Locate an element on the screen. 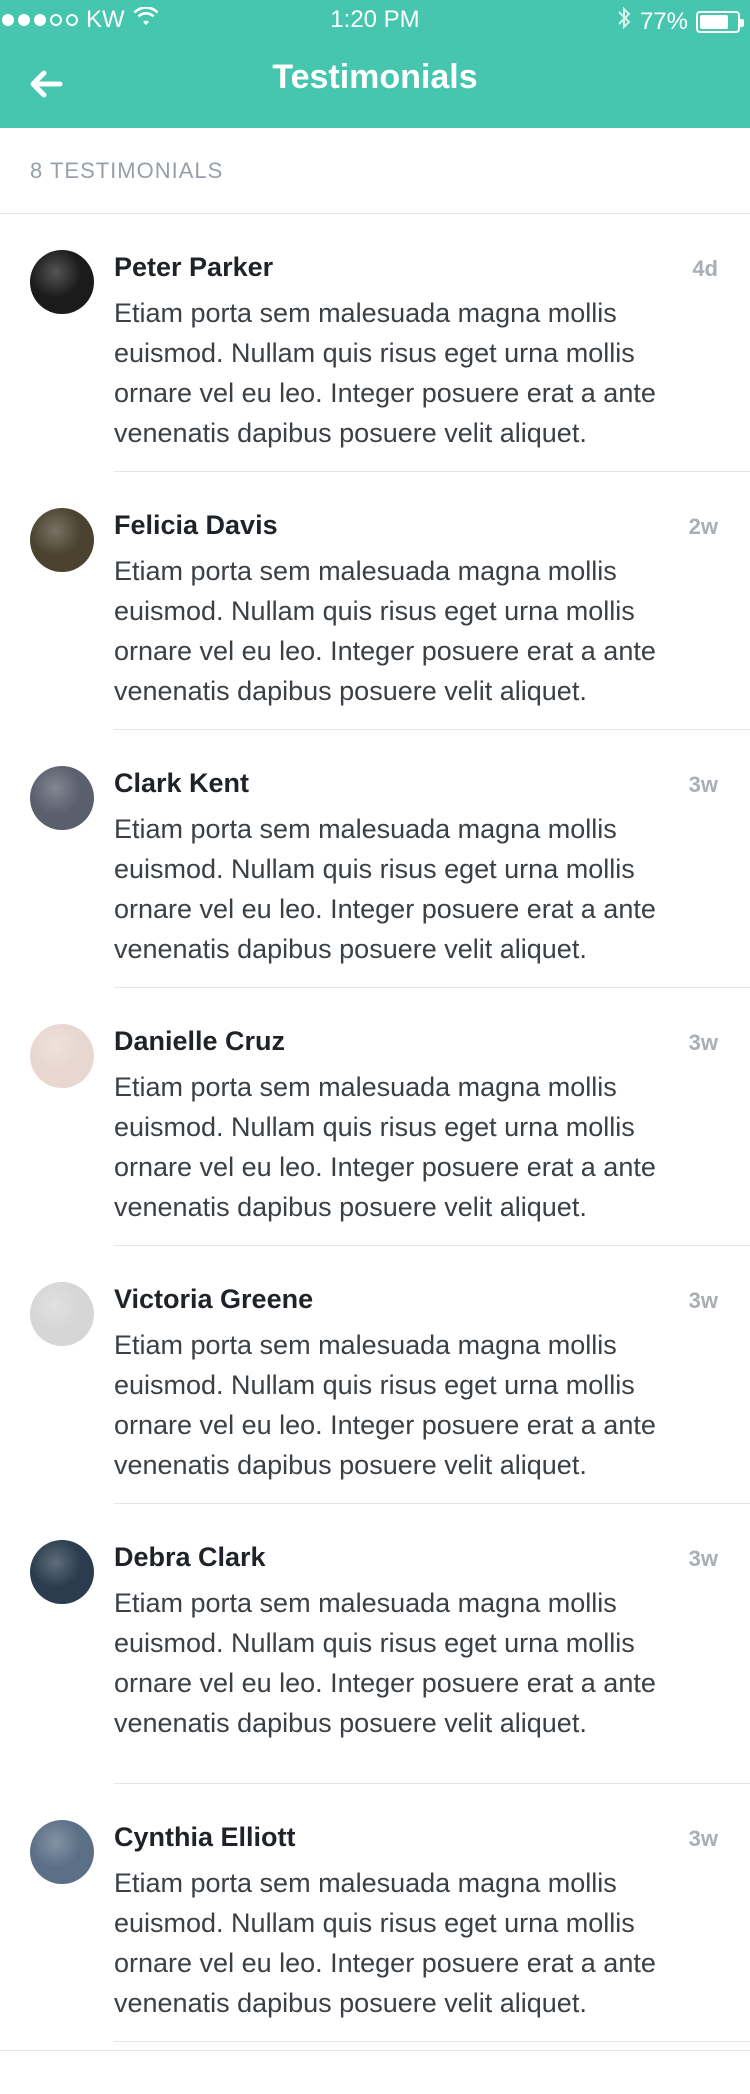 Image resolution: width=750 pixels, height=2094 pixels. navigation-bar: Testimonials is located at coordinates (375, 84).